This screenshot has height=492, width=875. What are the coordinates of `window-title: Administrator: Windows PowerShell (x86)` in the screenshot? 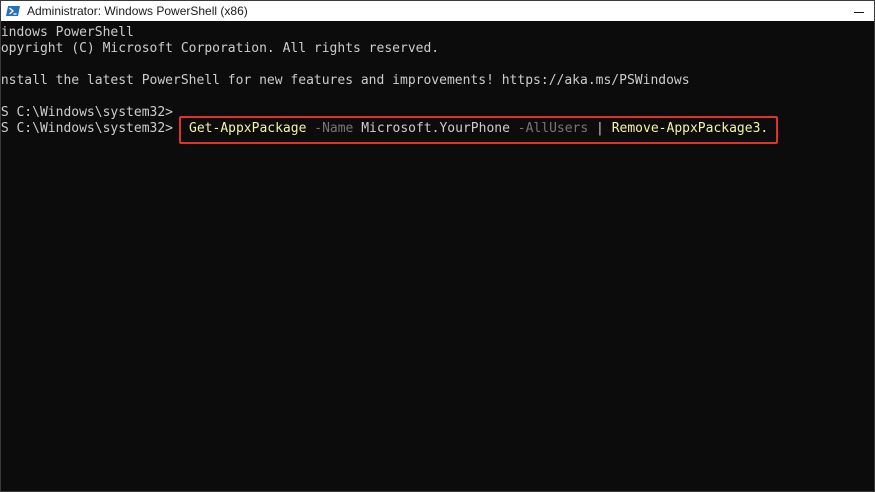 It's located at (137, 11).